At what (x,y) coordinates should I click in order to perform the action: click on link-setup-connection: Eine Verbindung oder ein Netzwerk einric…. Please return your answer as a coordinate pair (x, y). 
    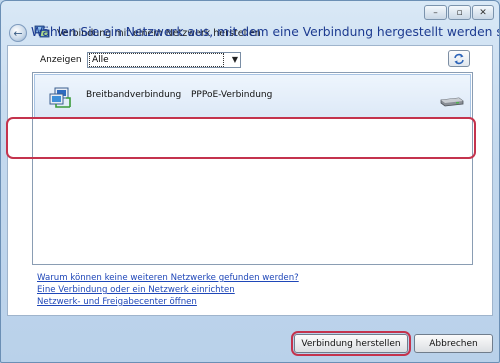
    Looking at the image, I should click on (136, 290).